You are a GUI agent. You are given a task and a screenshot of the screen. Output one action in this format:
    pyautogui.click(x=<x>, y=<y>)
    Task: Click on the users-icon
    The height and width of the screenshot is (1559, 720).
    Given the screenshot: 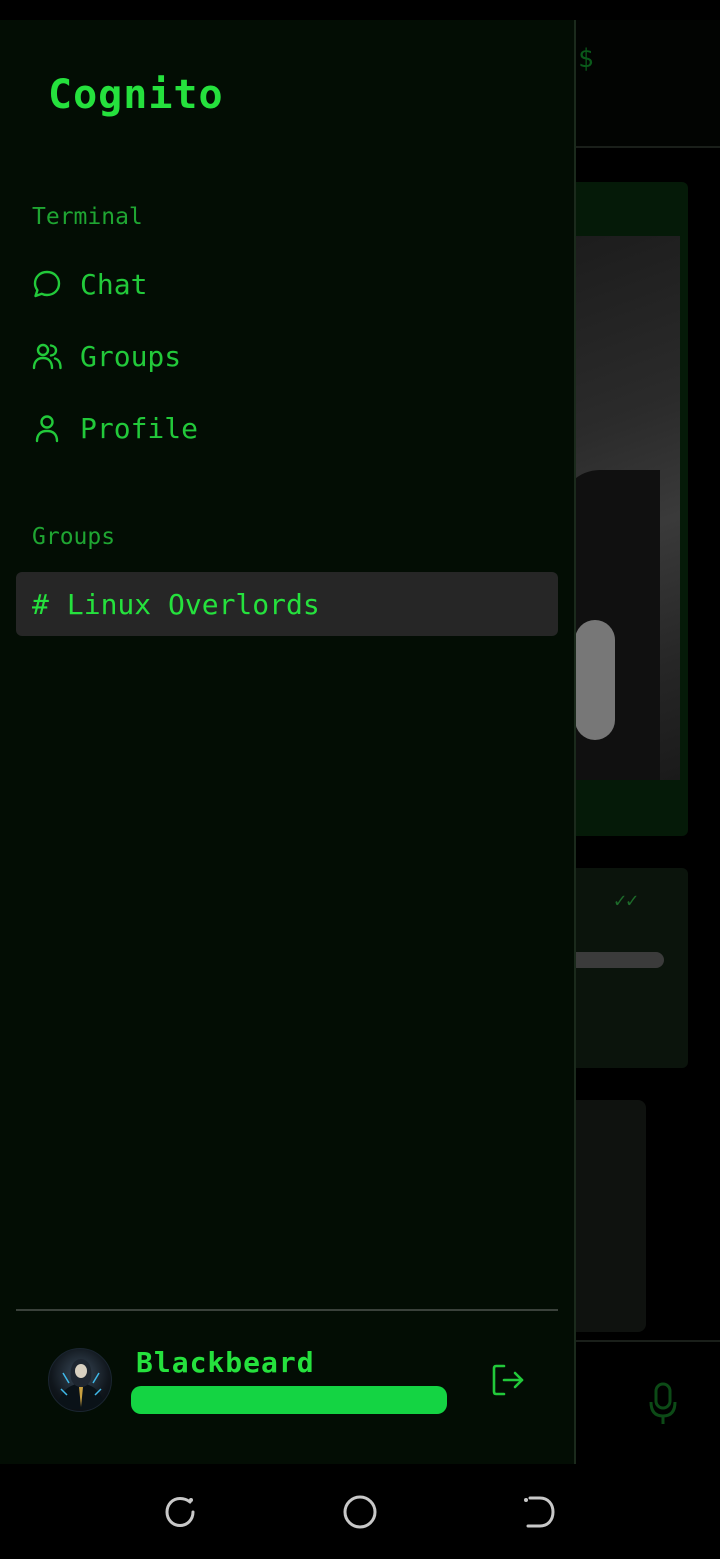 What is the action you would take?
    pyautogui.click(x=47, y=356)
    